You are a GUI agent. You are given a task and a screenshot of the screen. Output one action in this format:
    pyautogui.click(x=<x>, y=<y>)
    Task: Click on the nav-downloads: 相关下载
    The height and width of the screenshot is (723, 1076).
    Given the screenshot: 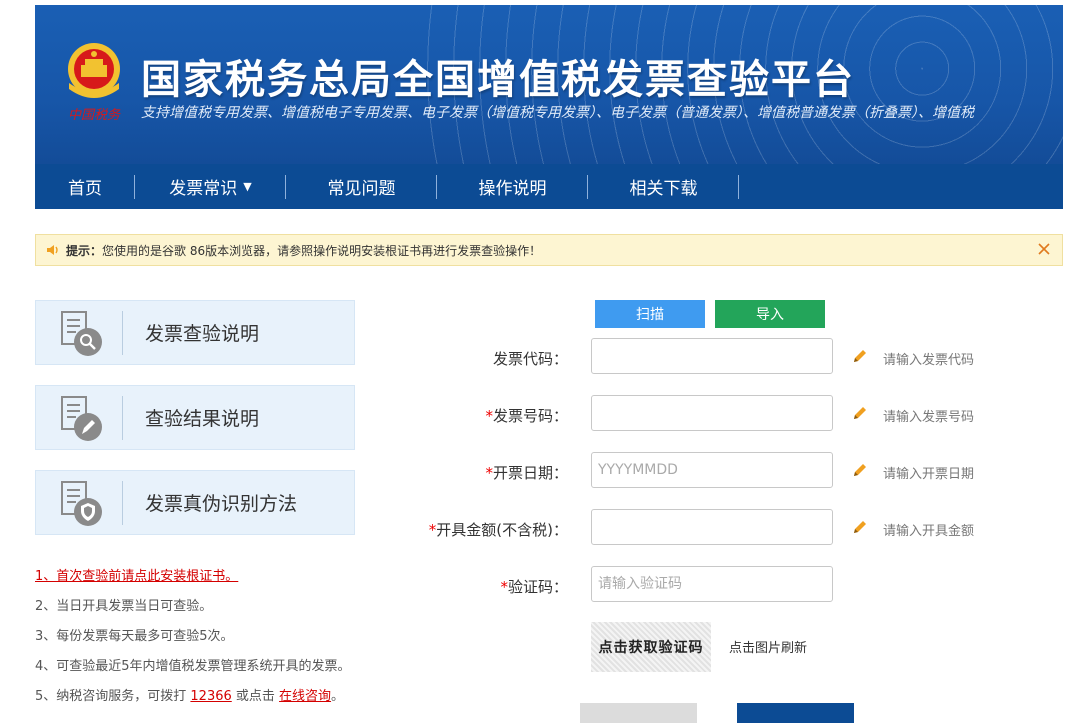 What is the action you would take?
    pyautogui.click(x=663, y=186)
    